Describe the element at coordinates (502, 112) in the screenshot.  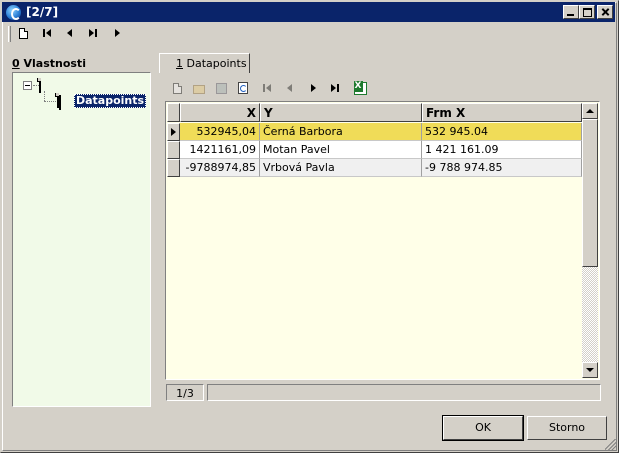
I see `column-header-frm-x: Frm X` at that location.